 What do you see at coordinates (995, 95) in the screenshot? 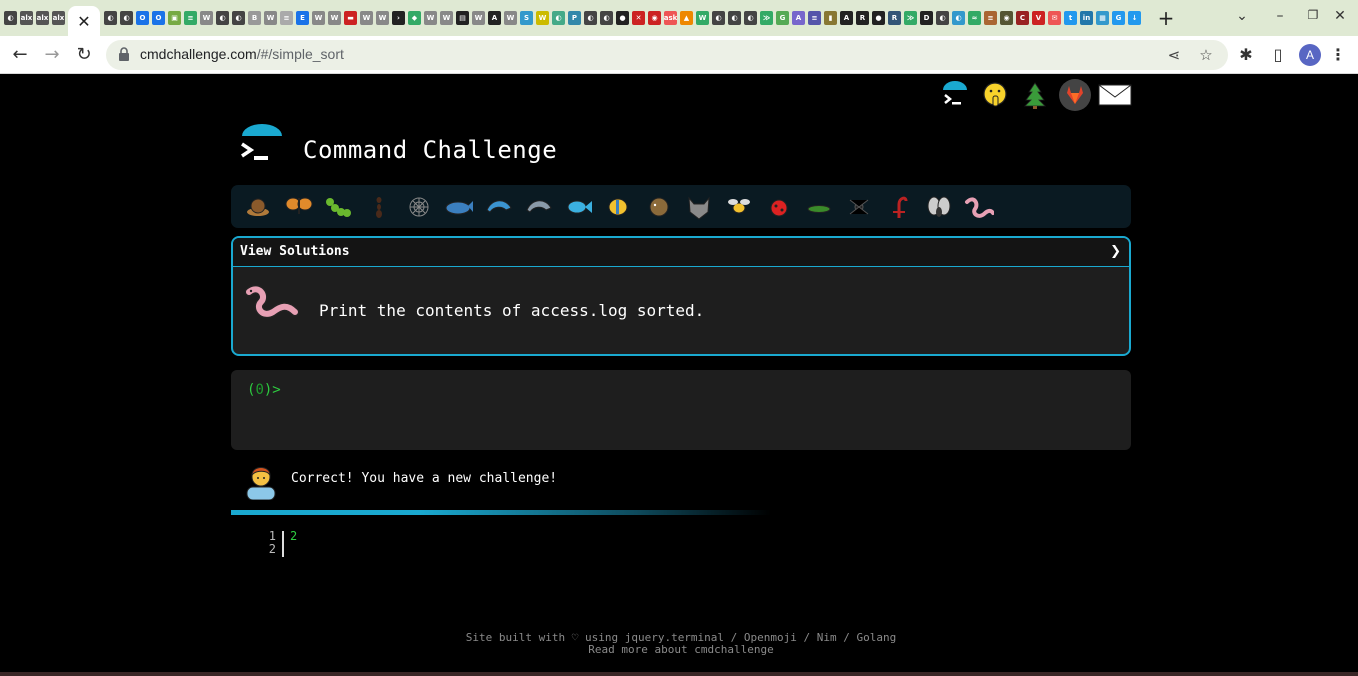
I see `shushing-face-icon` at bounding box center [995, 95].